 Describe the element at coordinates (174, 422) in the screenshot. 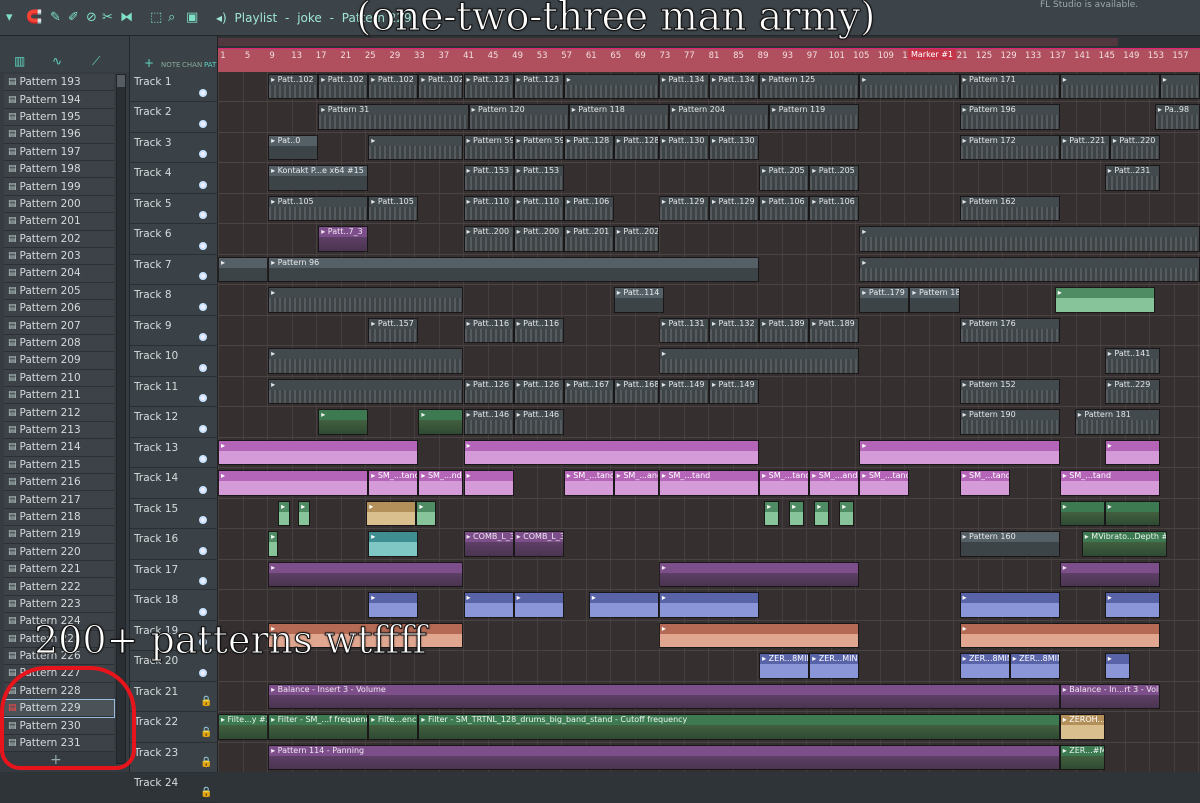

I see `track-header: Track 12` at that location.